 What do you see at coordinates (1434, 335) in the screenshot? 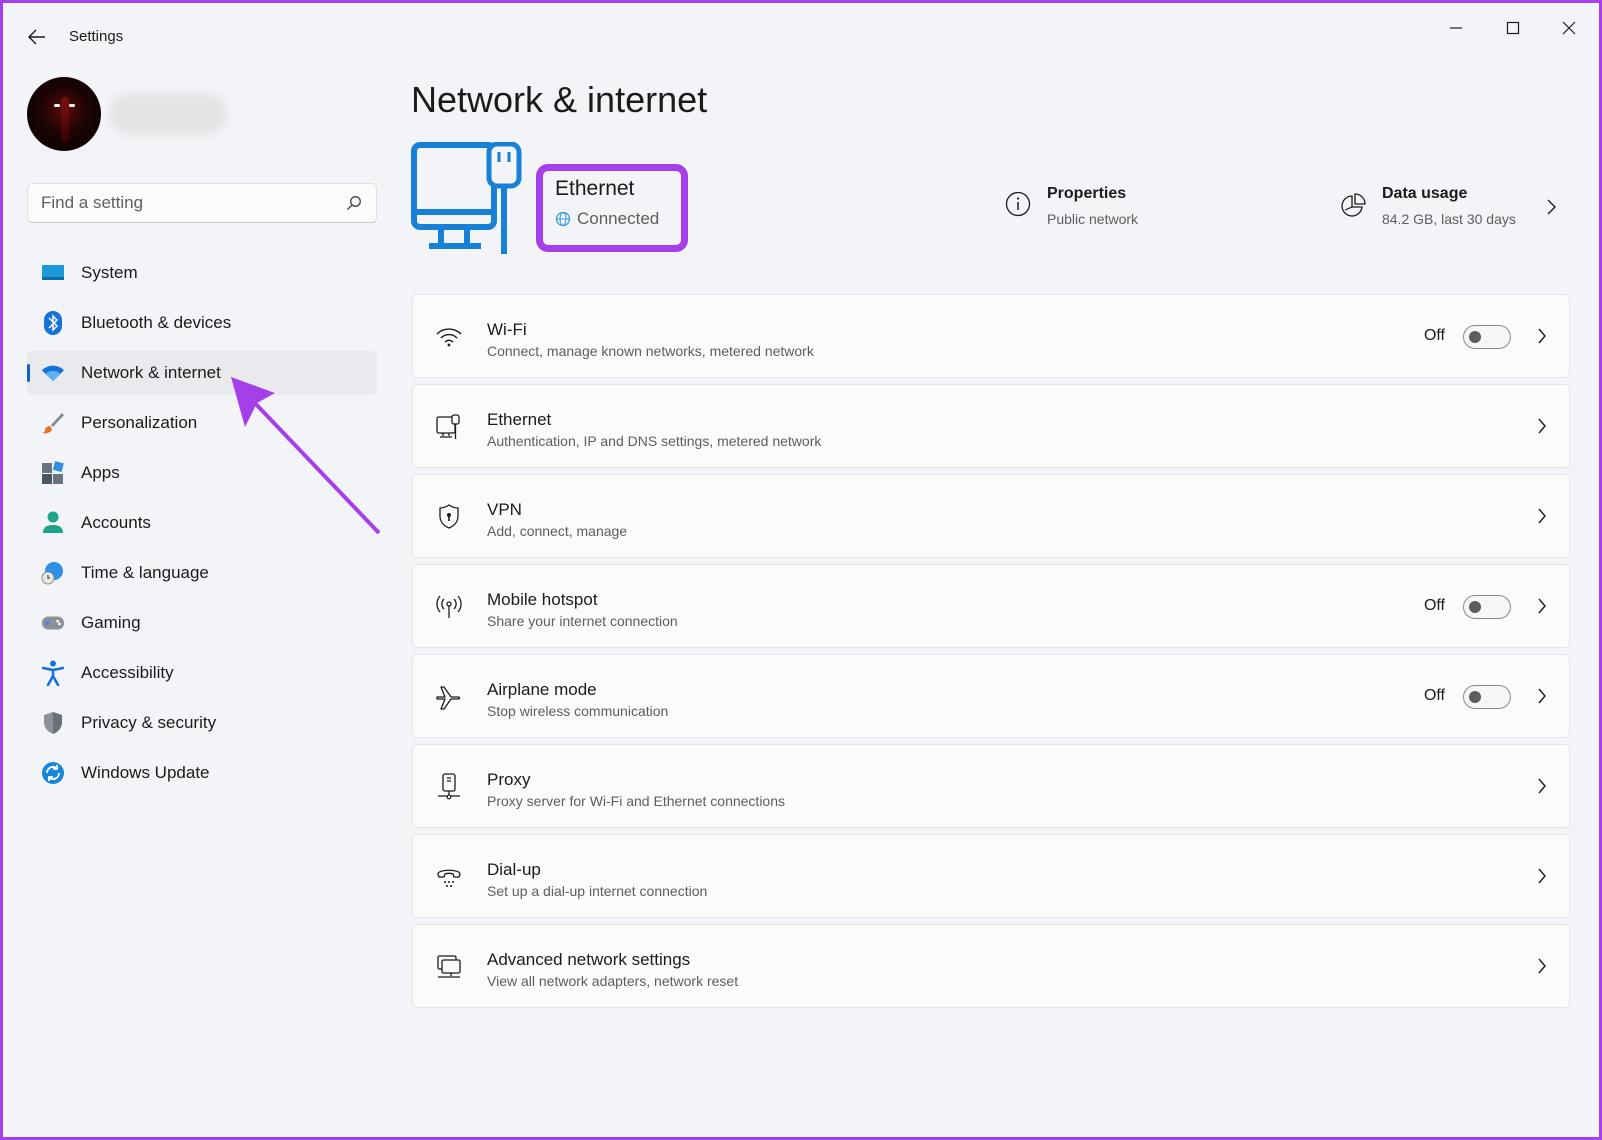
I see `wifi-toggle-state: Off` at bounding box center [1434, 335].